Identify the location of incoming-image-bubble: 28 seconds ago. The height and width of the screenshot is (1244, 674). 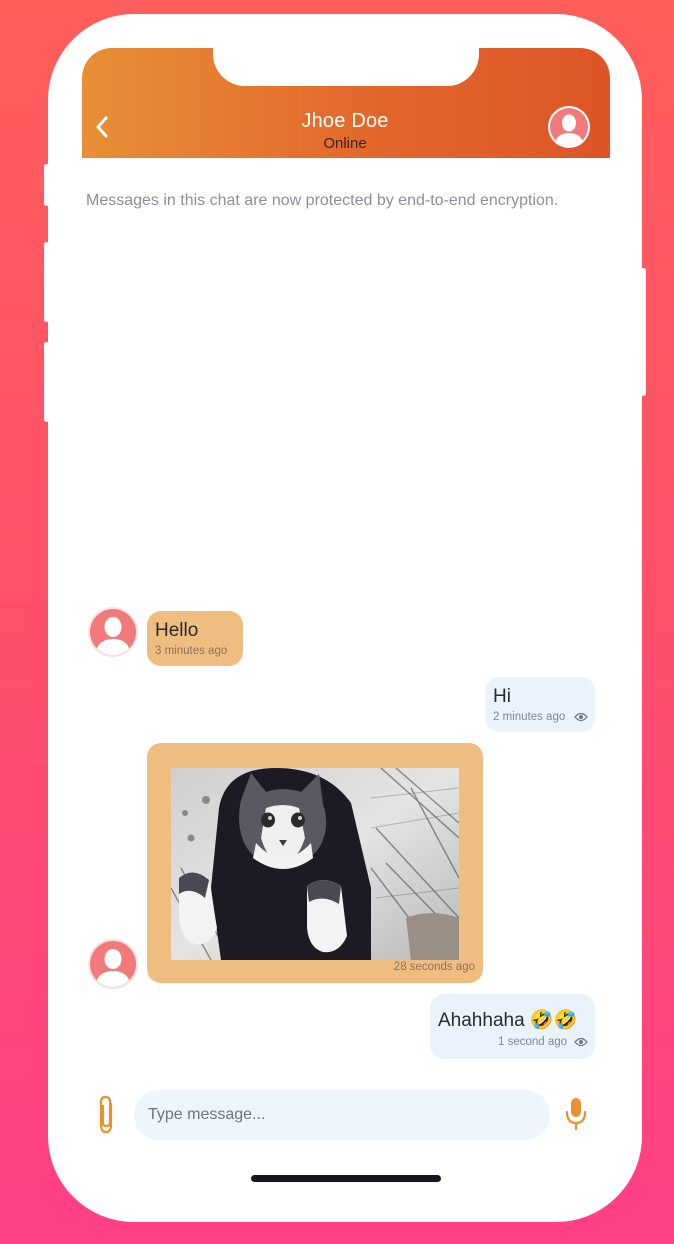
(315, 863).